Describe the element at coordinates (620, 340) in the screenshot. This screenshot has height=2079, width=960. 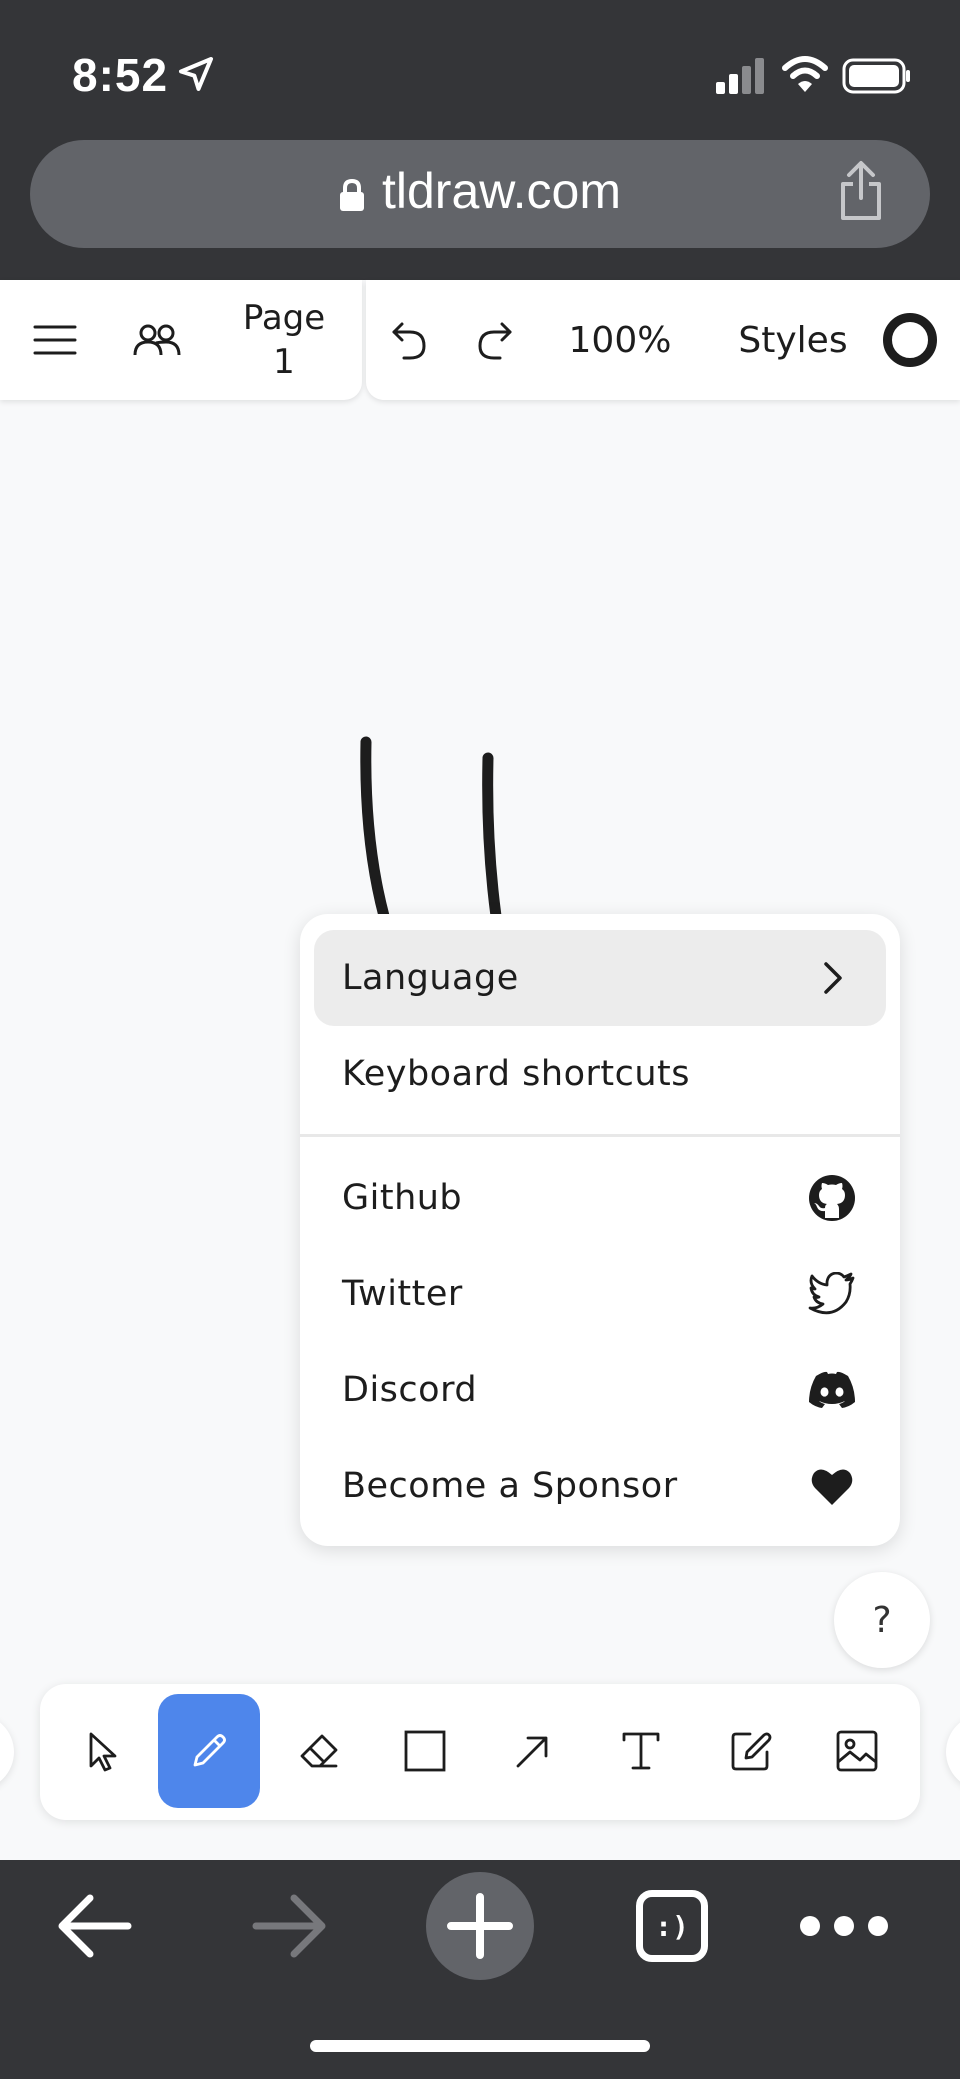
I see `zoom-menu-button: 100%` at that location.